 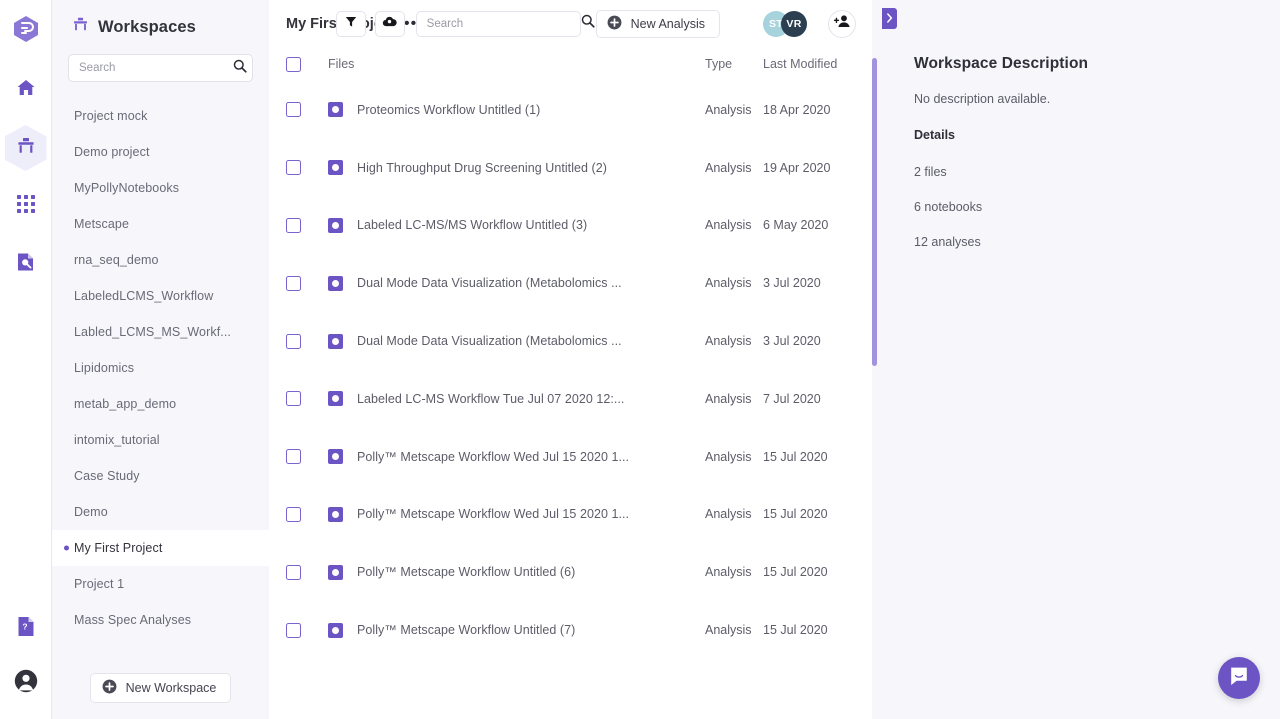 I want to click on column-header-last-modified: Last Modified, so click(x=810, y=64).